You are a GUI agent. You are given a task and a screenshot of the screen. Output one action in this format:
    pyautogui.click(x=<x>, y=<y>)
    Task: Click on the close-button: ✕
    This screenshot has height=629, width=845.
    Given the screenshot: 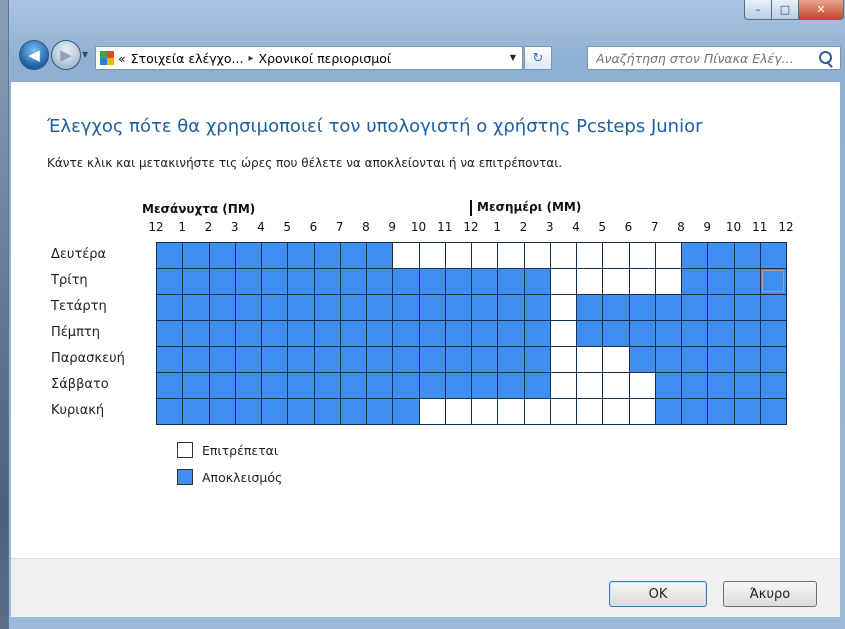 What is the action you would take?
    pyautogui.click(x=821, y=10)
    